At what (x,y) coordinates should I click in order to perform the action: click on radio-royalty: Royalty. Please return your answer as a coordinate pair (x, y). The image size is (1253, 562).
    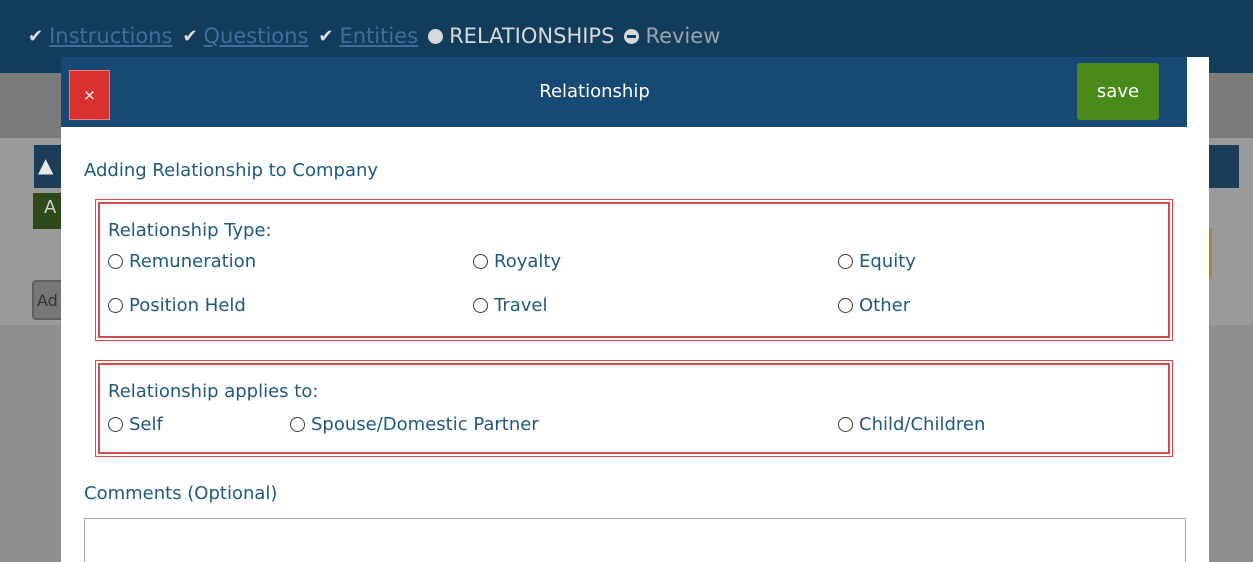
    Looking at the image, I should click on (517, 261).